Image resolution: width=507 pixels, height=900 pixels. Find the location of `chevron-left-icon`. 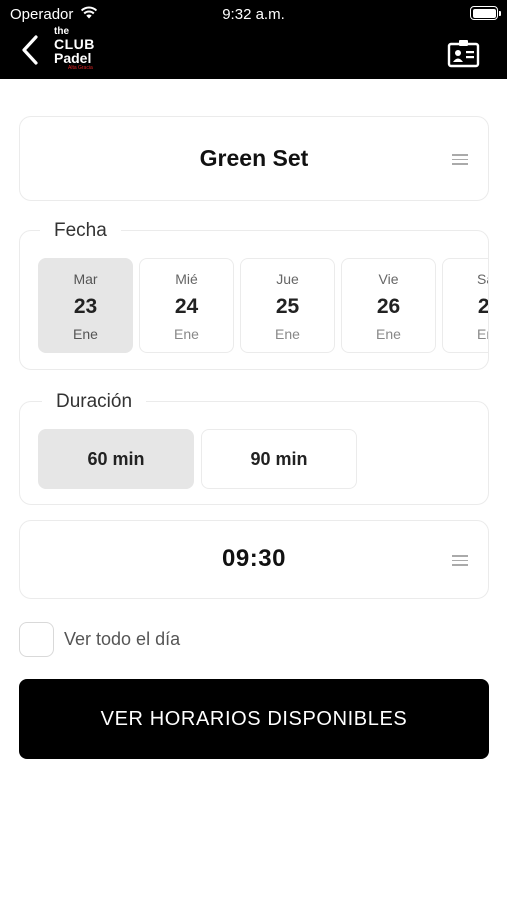

chevron-left-icon is located at coordinates (30, 50).